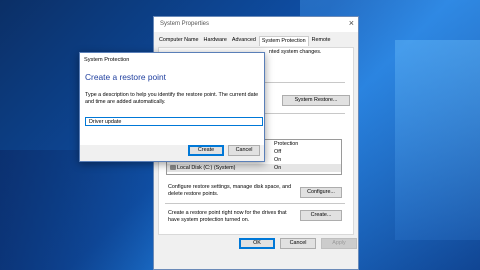 This screenshot has width=480, height=270. Describe the element at coordinates (298, 243) in the screenshot. I see `cancel-button: Cancel` at that location.